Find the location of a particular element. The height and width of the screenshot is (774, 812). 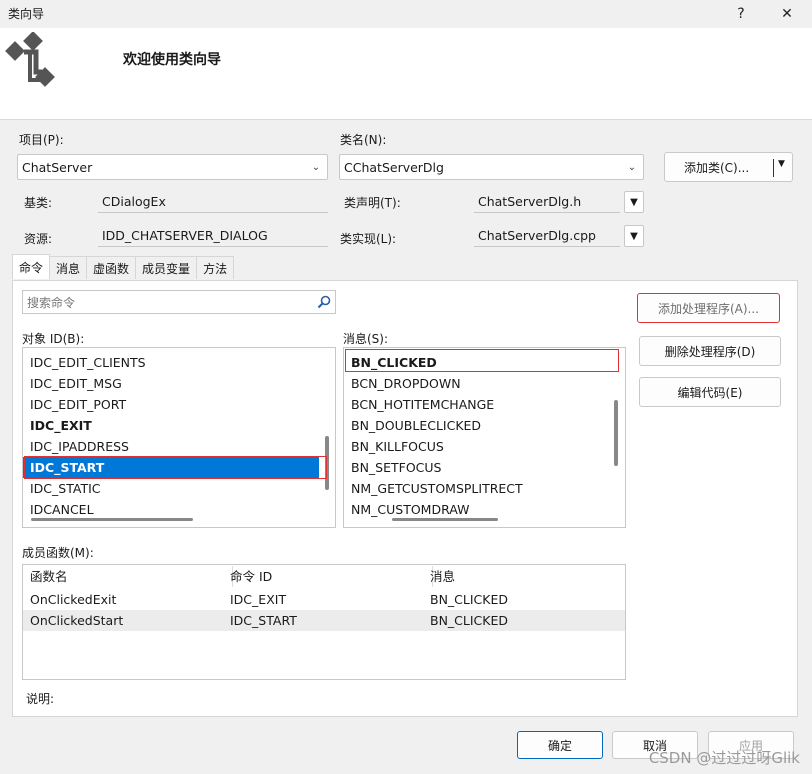

class-wizard-logo-icon is located at coordinates (30, 59).